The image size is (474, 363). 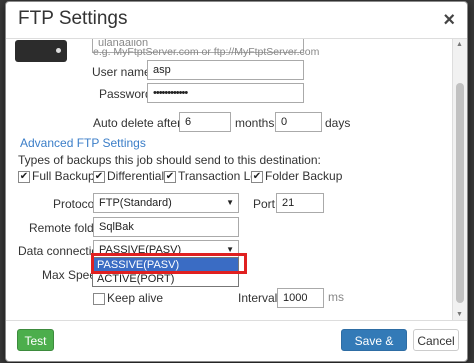 What do you see at coordinates (41, 51) in the screenshot?
I see `server-icon` at bounding box center [41, 51].